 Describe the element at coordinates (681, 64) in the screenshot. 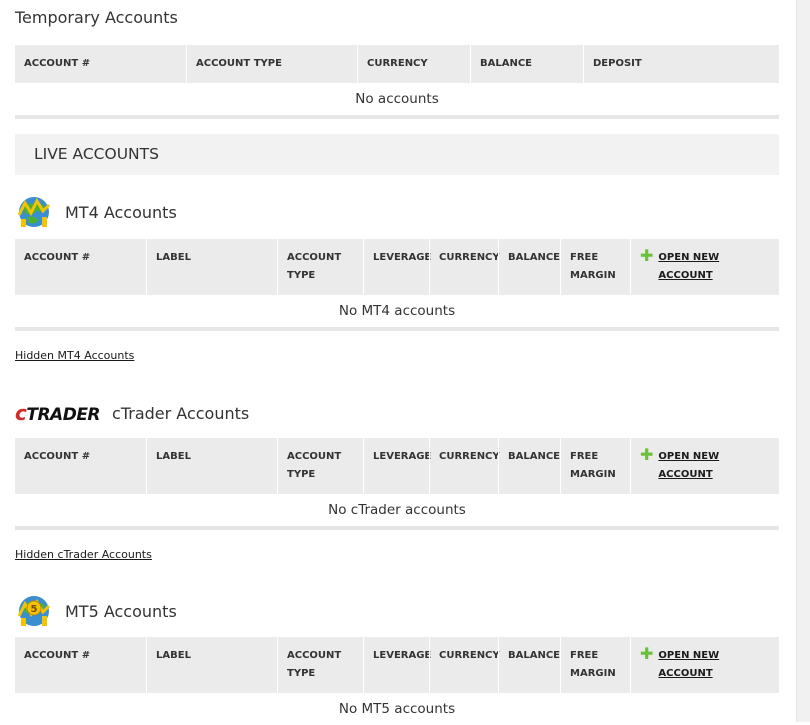

I see `col-deposit: DEPOSIT` at that location.